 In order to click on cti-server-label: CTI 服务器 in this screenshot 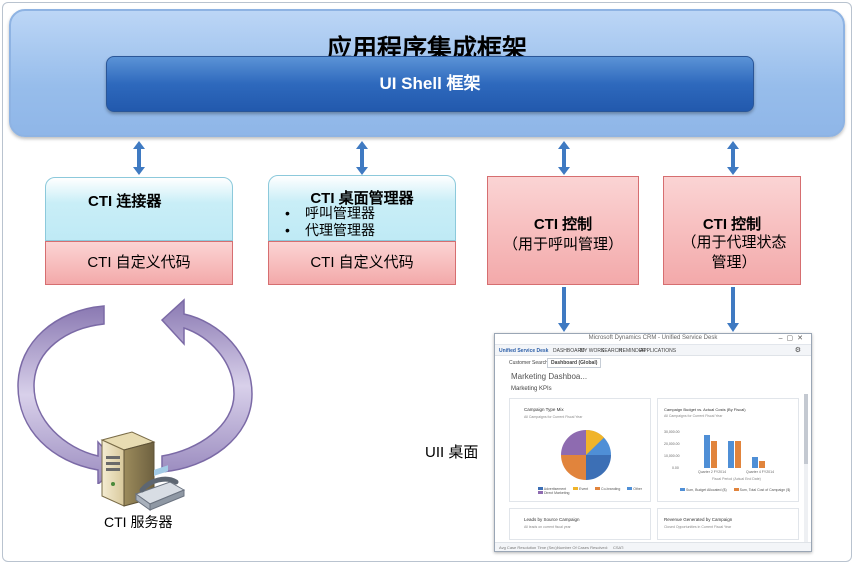, I will do `click(138, 522)`.